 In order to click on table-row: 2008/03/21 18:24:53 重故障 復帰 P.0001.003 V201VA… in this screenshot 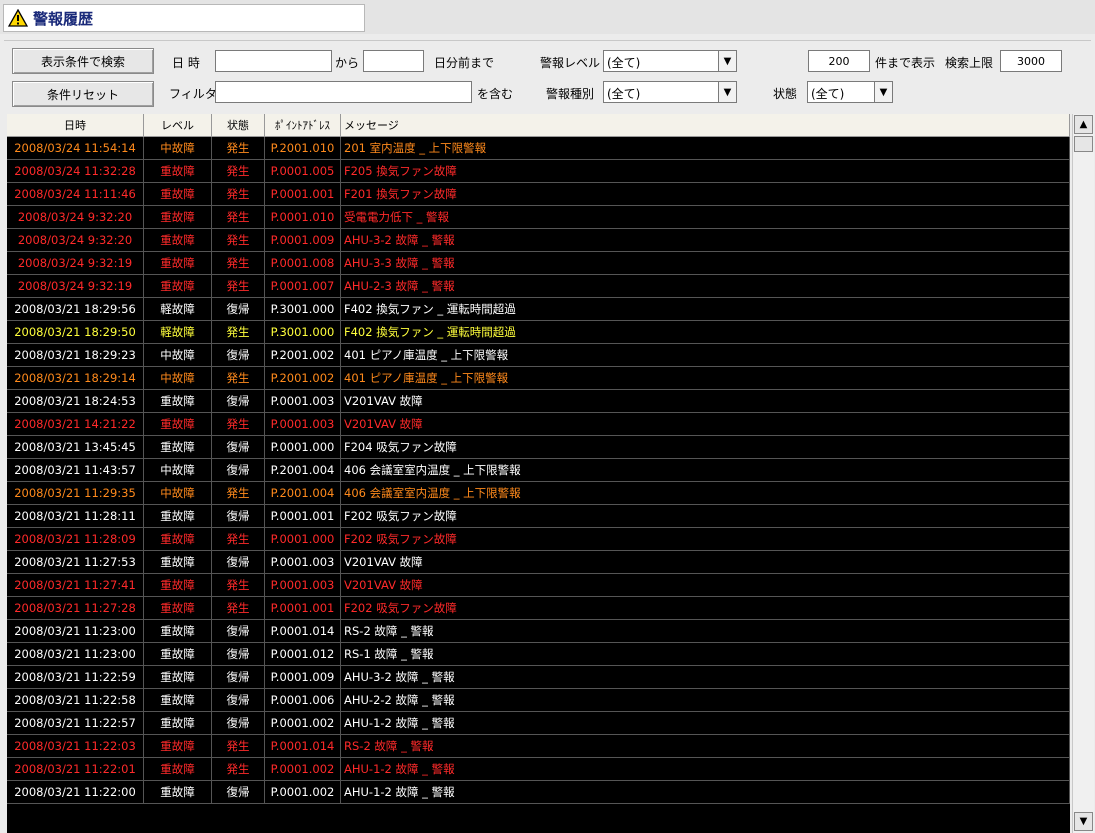, I will do `click(538, 401)`.